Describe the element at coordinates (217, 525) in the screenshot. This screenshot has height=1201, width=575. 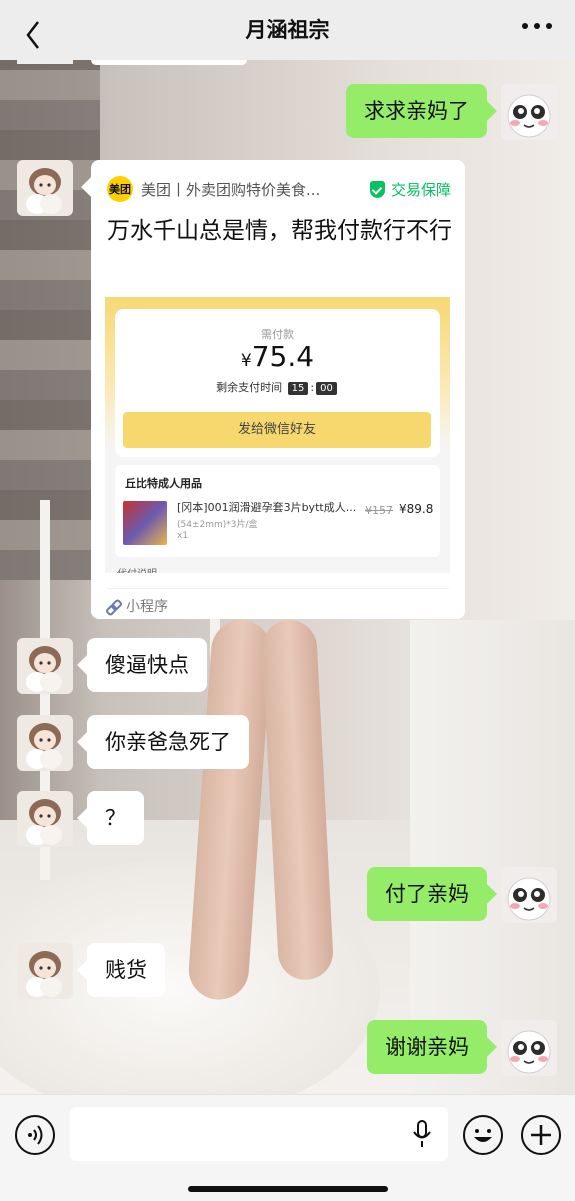
I see `product-spec: (54±2mm)*3片/盒` at that location.